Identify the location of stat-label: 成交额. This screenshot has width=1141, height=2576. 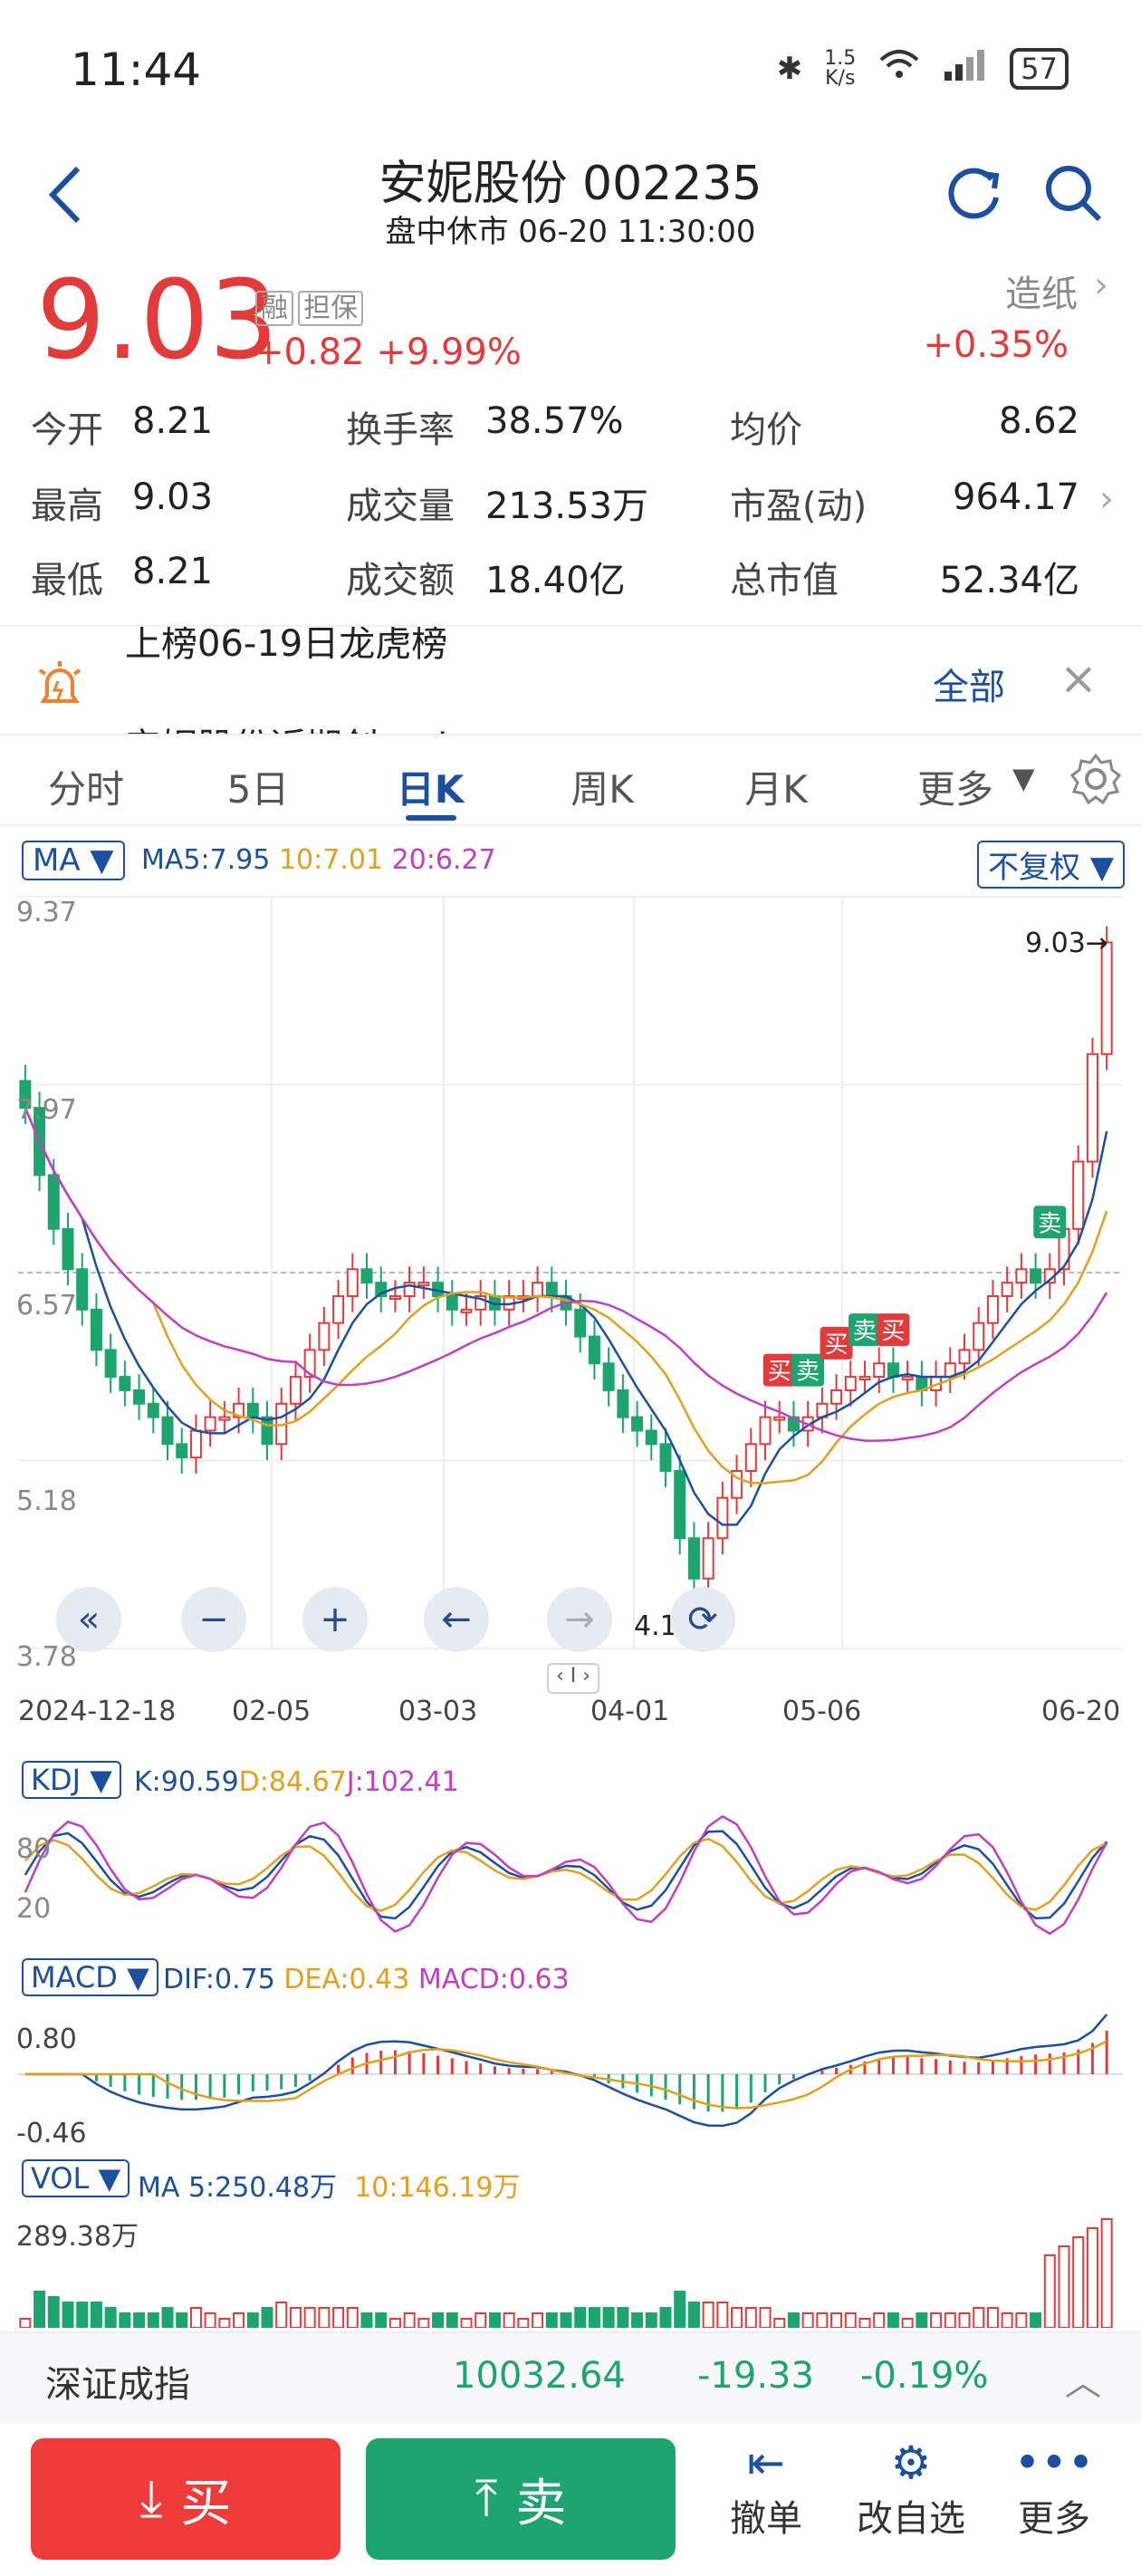
(400, 580).